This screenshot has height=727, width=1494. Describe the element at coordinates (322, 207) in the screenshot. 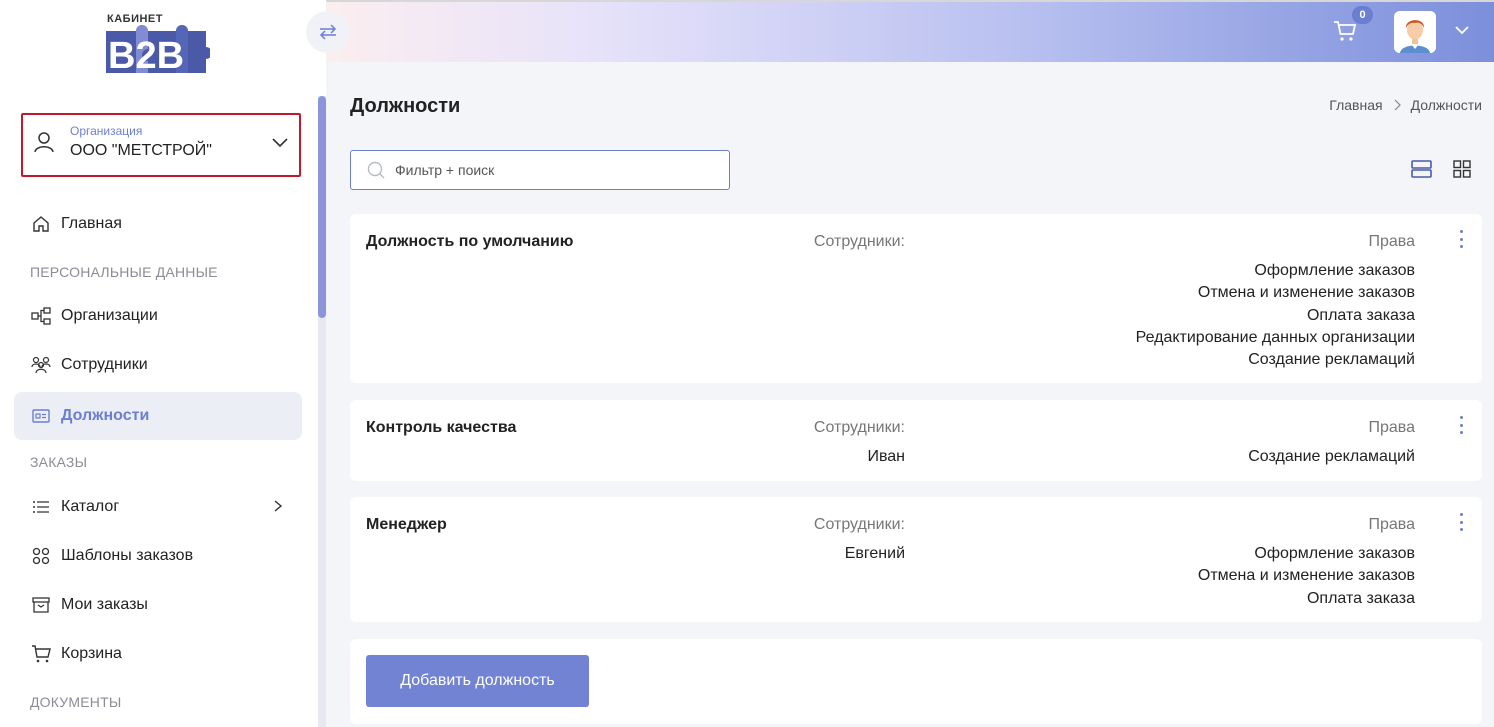

I see `sidebar-scrollbar-thumb` at that location.